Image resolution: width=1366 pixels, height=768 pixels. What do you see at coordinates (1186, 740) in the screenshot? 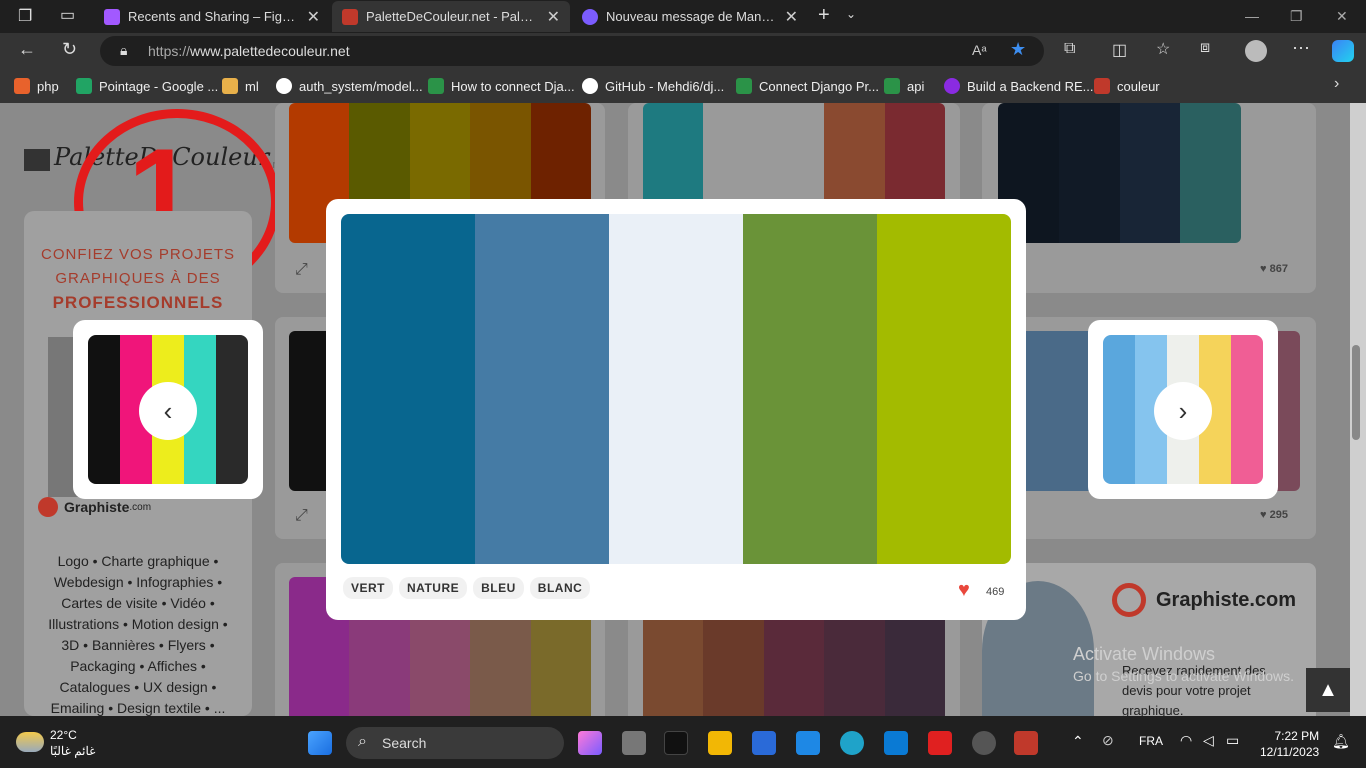
I see `wifi-icon: ◠` at bounding box center [1186, 740].